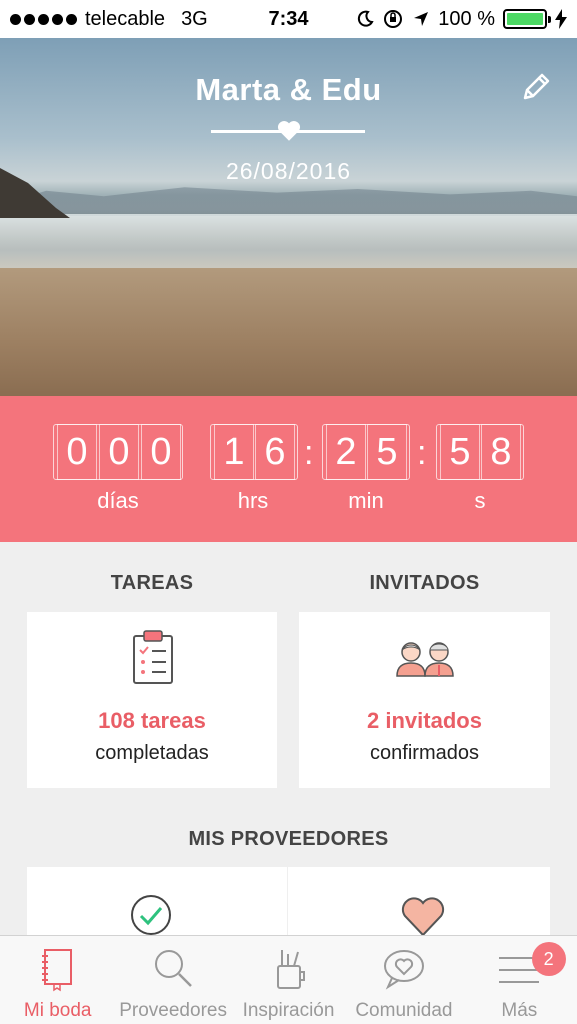 Image resolution: width=577 pixels, height=1024 pixels. What do you see at coordinates (424, 720) in the screenshot?
I see `guests-count: 2 invitados` at bounding box center [424, 720].